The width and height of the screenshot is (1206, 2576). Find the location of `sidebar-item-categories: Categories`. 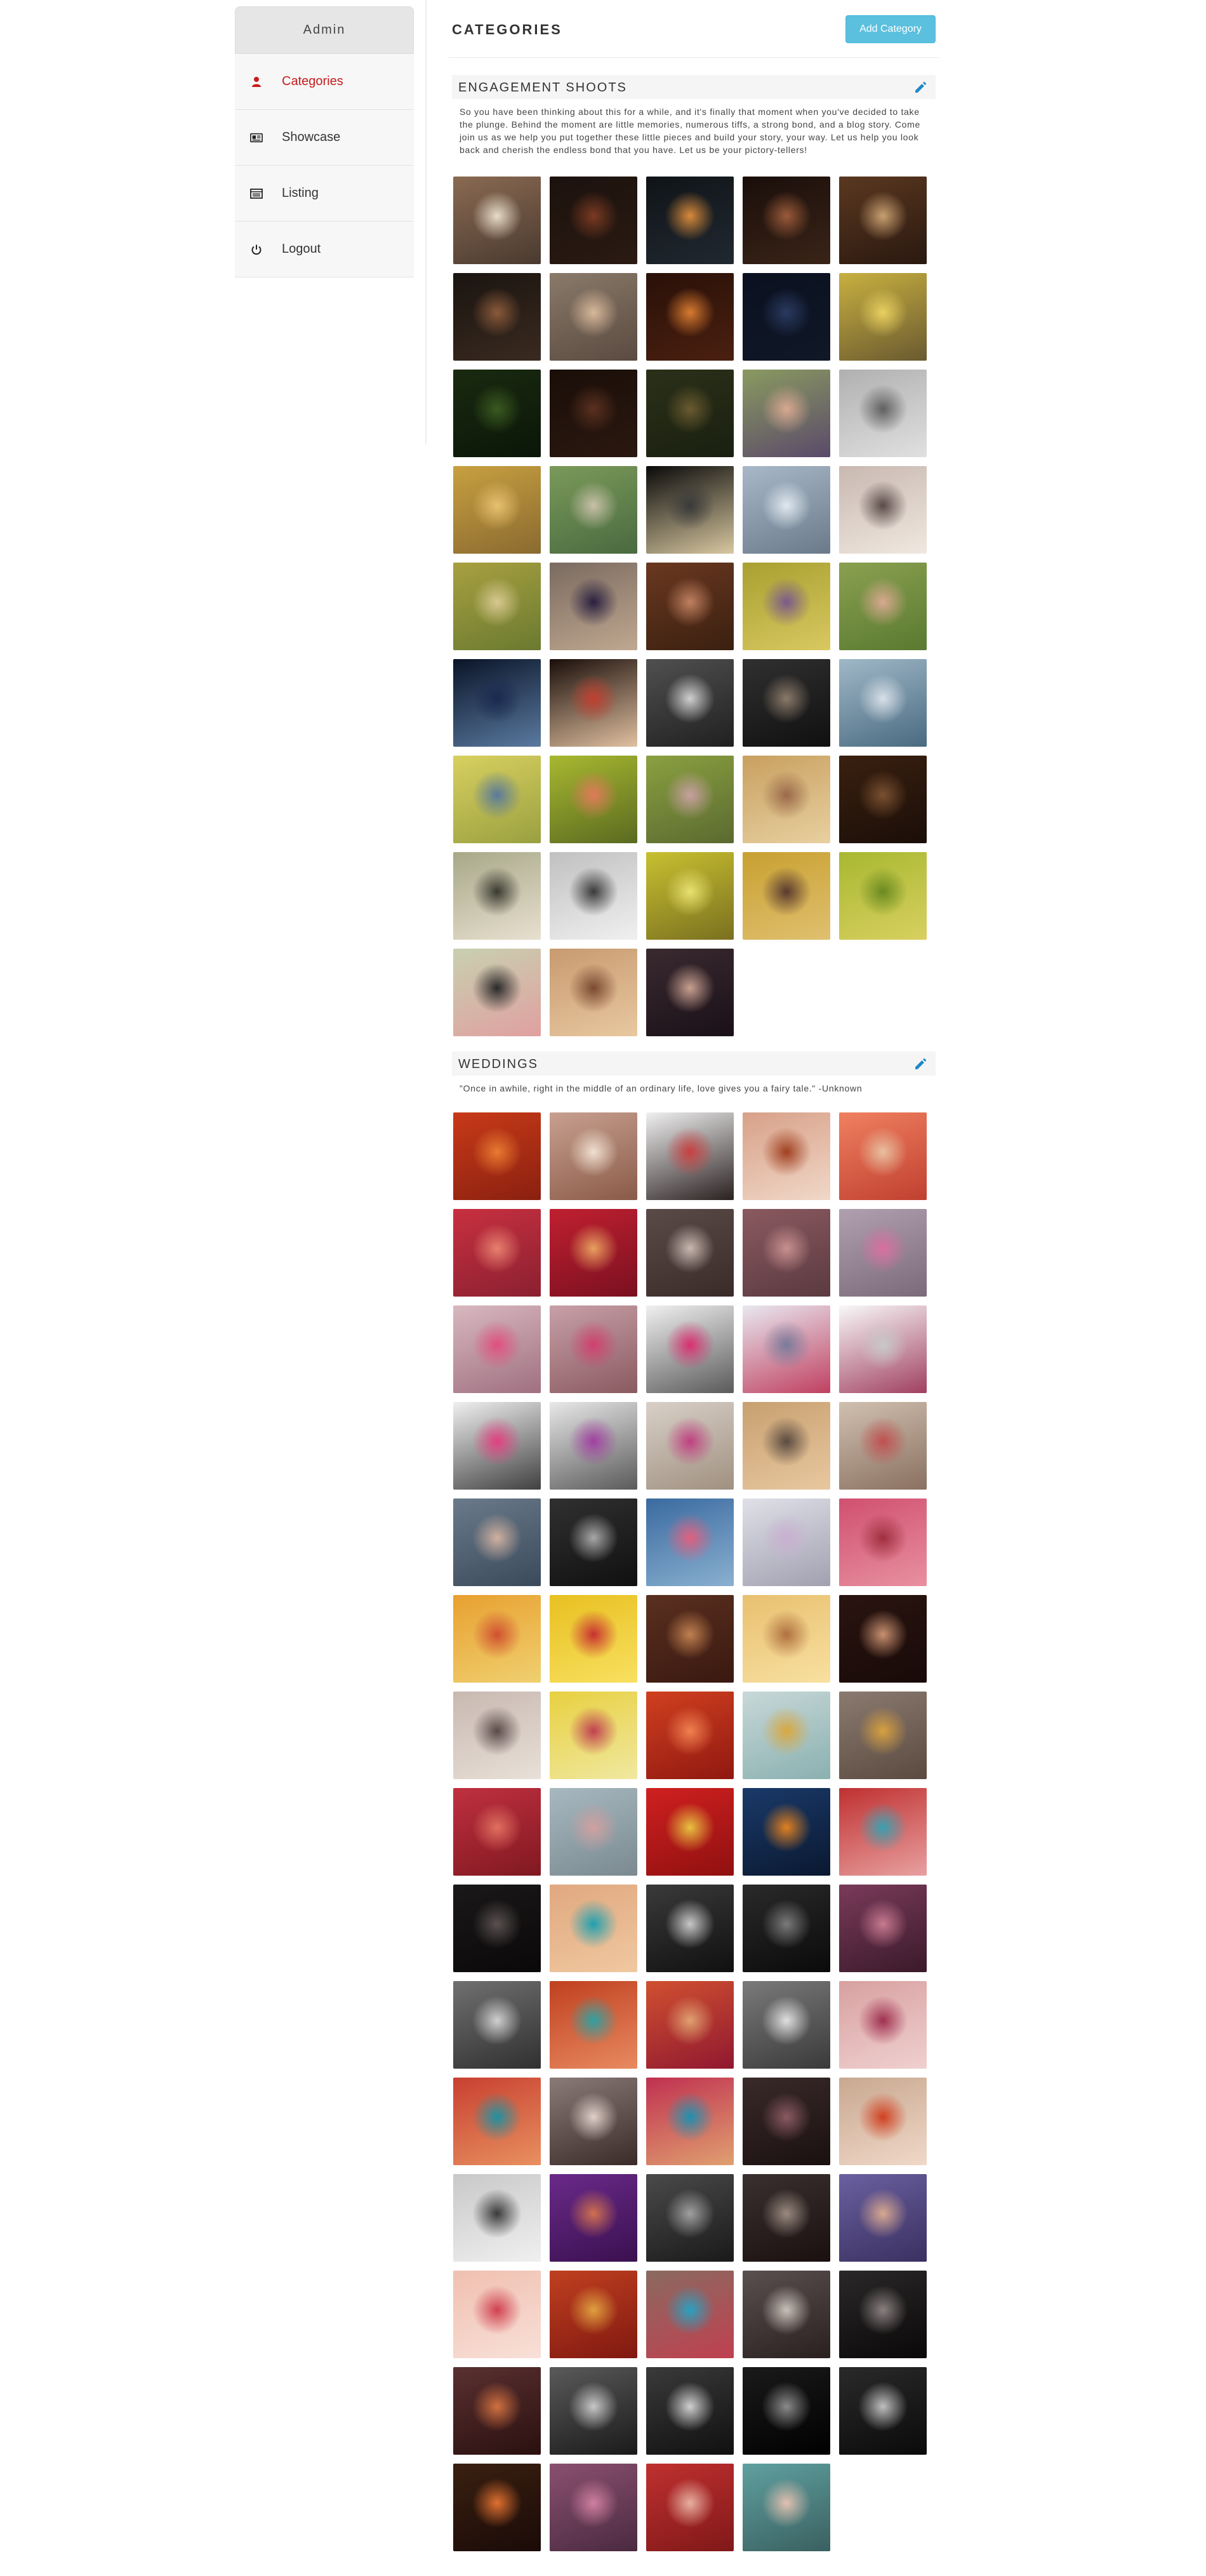

sidebar-item-categories: Categories is located at coordinates (324, 82).